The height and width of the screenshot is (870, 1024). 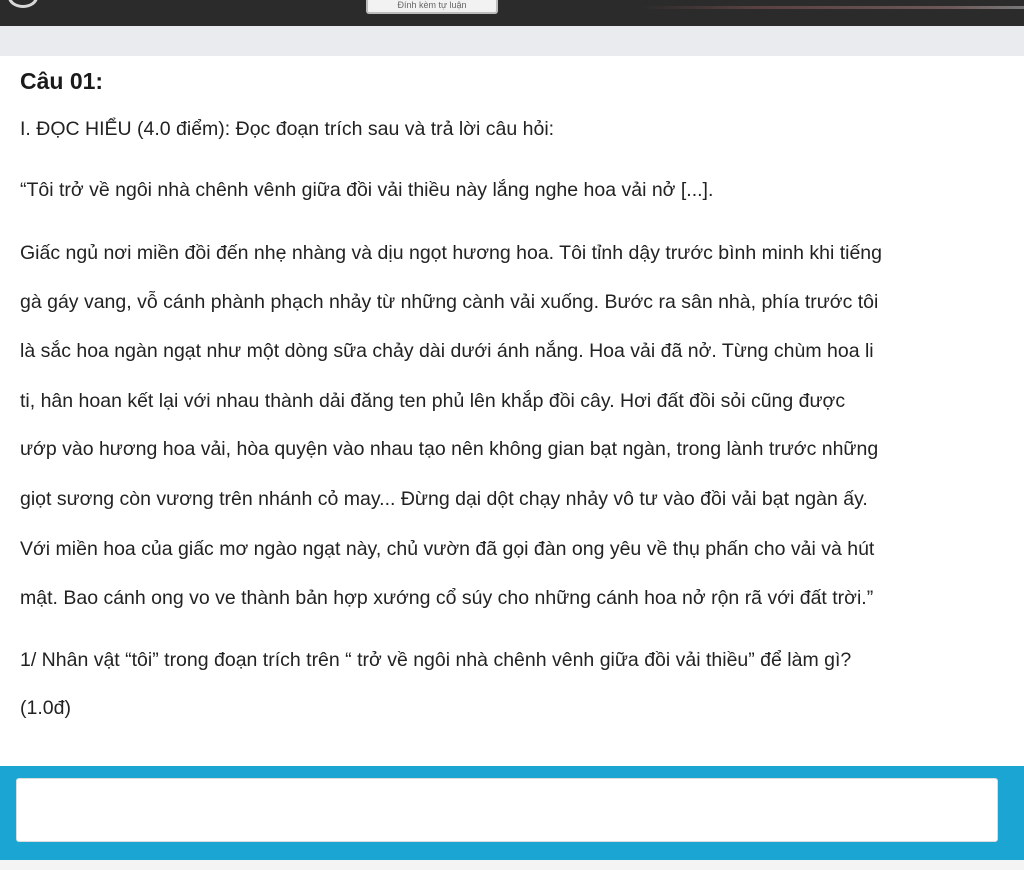 What do you see at coordinates (507, 810) in the screenshot?
I see `answer-input` at bounding box center [507, 810].